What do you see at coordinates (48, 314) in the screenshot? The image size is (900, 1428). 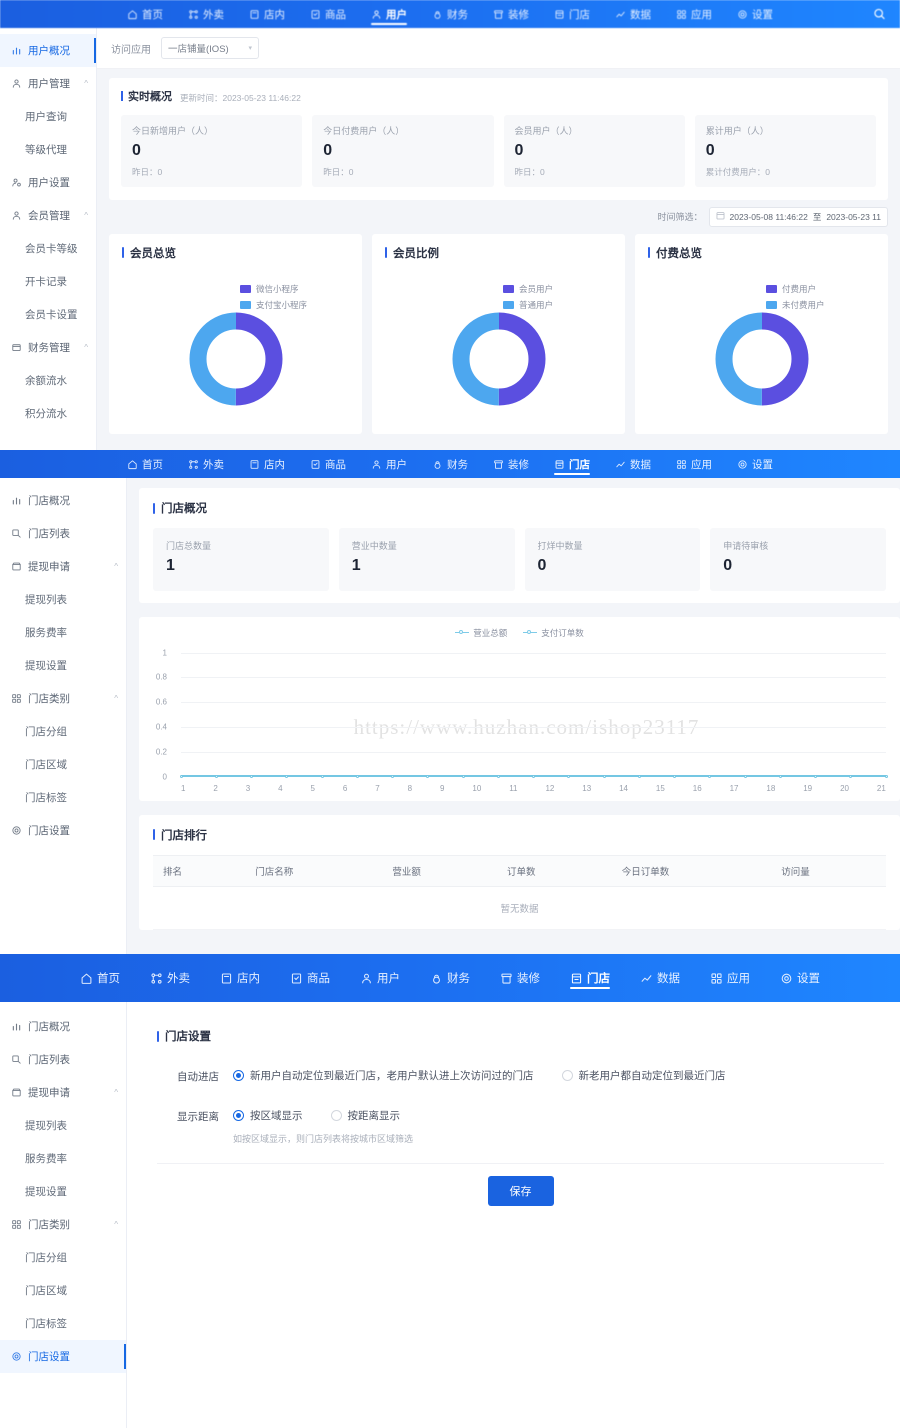 I see `sidebar-item-会员卡设置: 会员卡设置` at bounding box center [48, 314].